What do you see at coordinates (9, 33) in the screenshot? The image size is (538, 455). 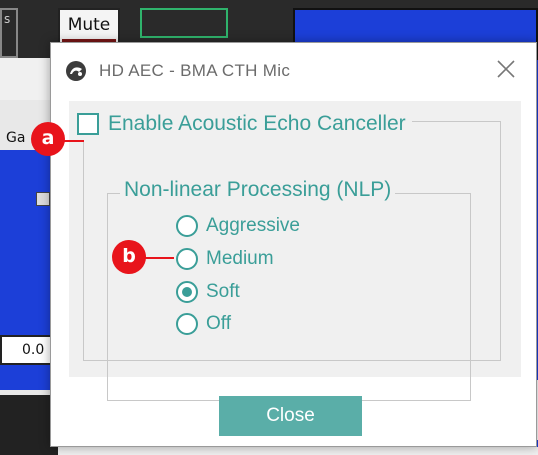 I see `background-left-tab: s` at bounding box center [9, 33].